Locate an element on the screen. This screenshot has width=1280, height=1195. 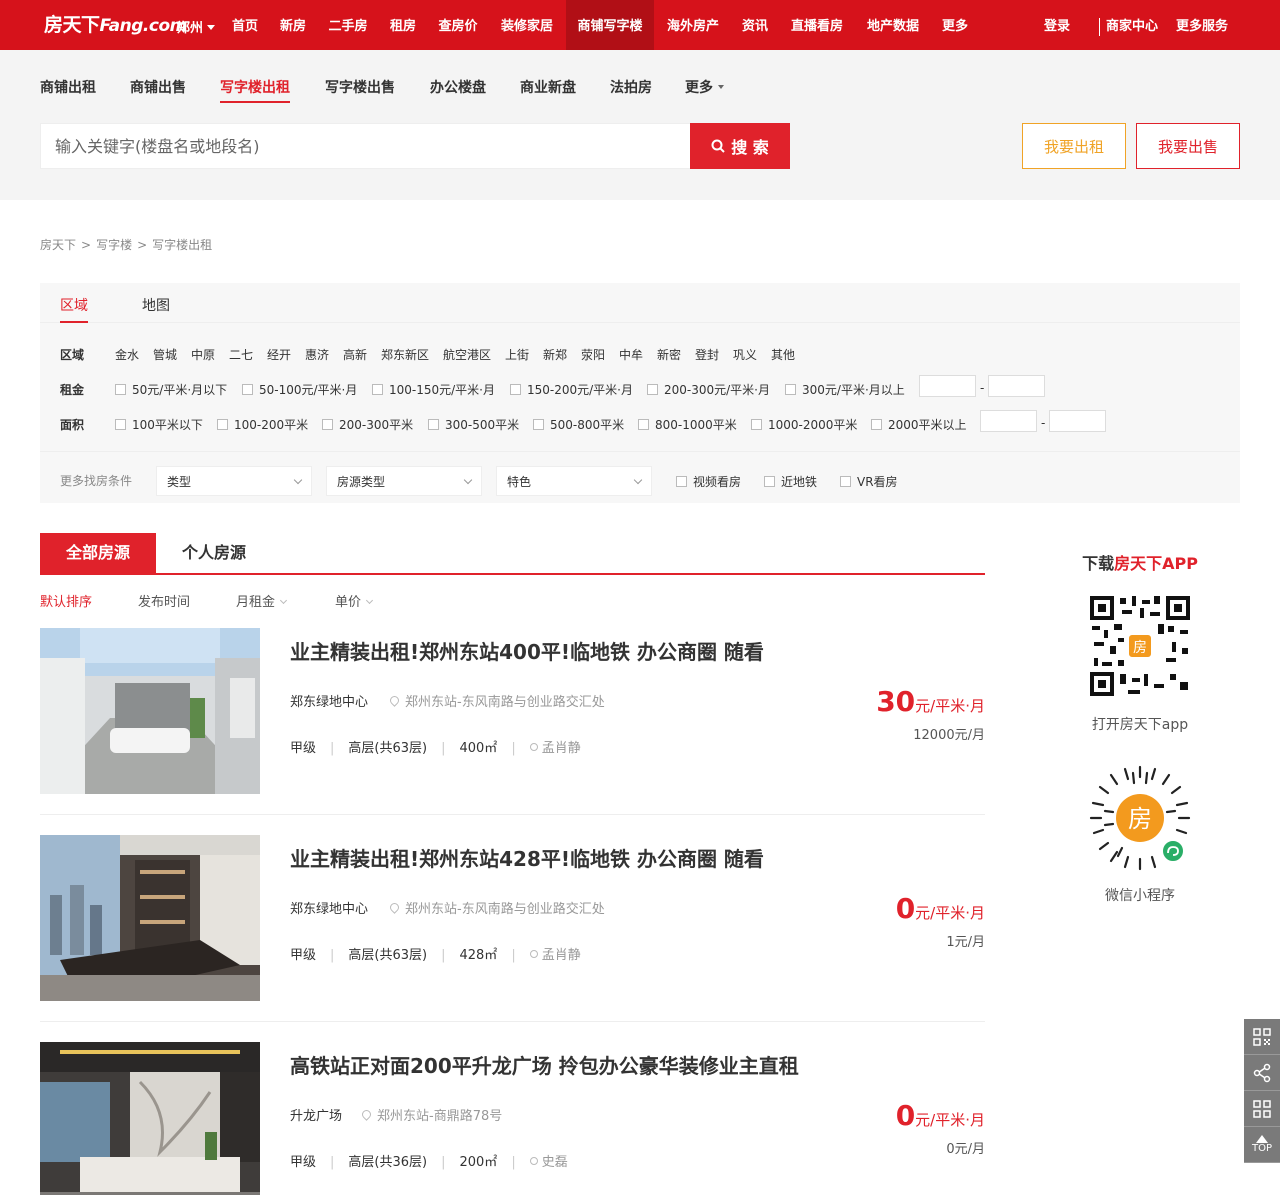
listing-building: 郑东绿地中心 is located at coordinates (329, 907).